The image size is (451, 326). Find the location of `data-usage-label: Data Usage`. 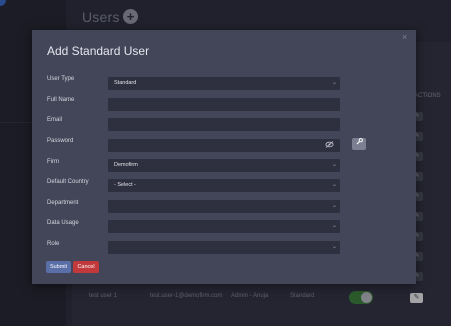

data-usage-label: Data Usage is located at coordinates (63, 223).